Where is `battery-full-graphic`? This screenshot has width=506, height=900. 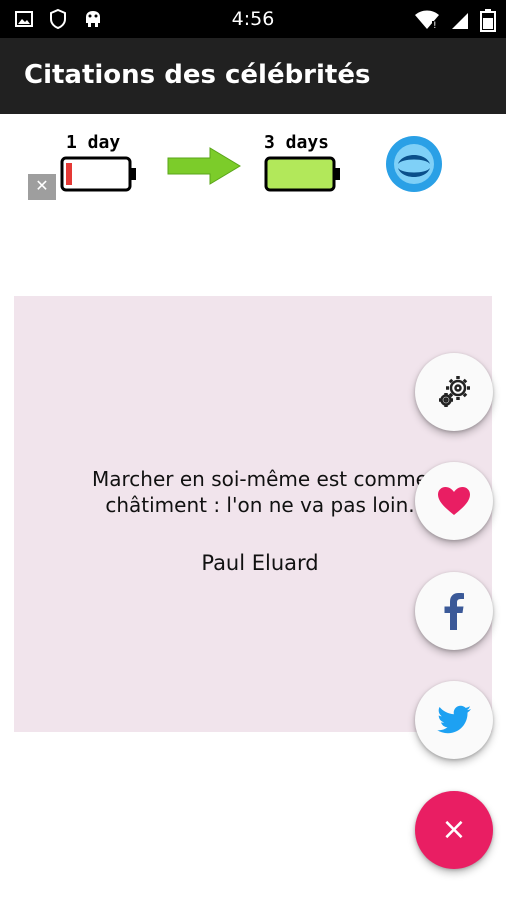
battery-full-graphic is located at coordinates (302, 174).